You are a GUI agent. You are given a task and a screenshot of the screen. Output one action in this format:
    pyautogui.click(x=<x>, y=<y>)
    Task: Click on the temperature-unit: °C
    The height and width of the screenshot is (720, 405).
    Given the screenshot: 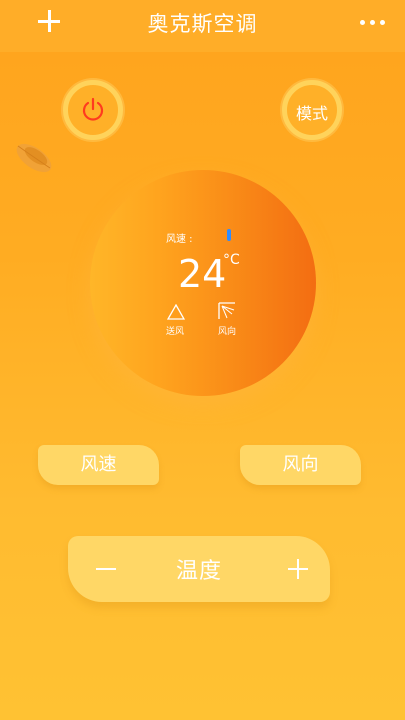 What is the action you would take?
    pyautogui.click(x=231, y=260)
    